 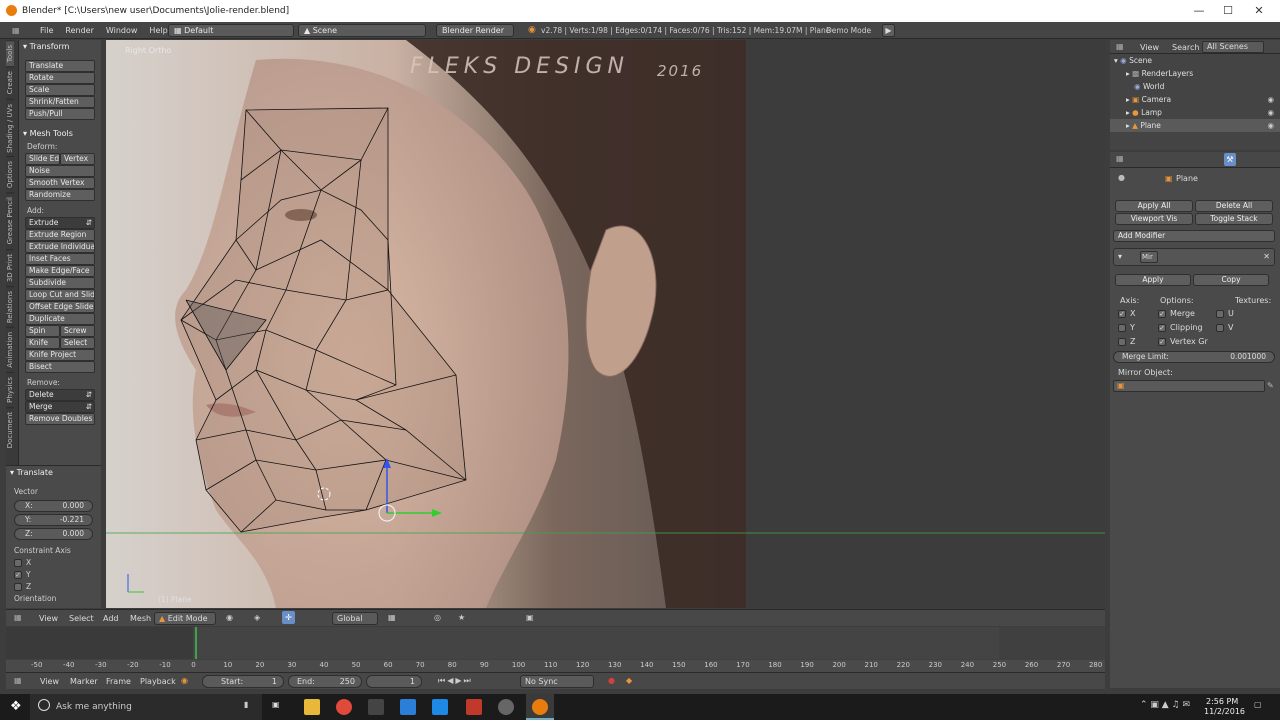 What do you see at coordinates (325, 681) in the screenshot?
I see `end-frame-field: End: 250` at bounding box center [325, 681].